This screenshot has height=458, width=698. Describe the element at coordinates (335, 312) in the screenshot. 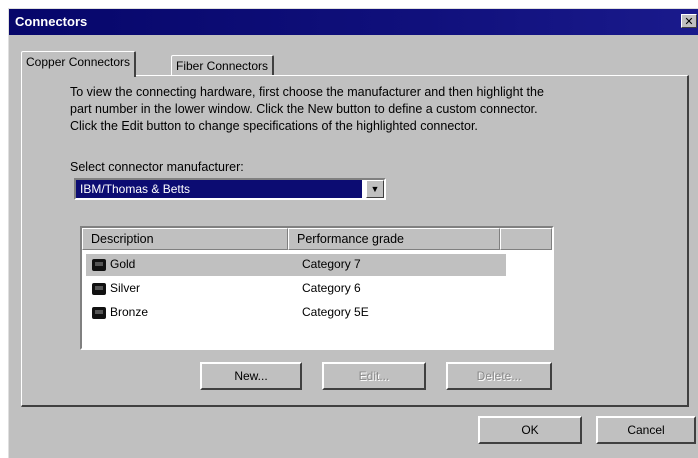

I see `row-grade: Category 5E` at that location.